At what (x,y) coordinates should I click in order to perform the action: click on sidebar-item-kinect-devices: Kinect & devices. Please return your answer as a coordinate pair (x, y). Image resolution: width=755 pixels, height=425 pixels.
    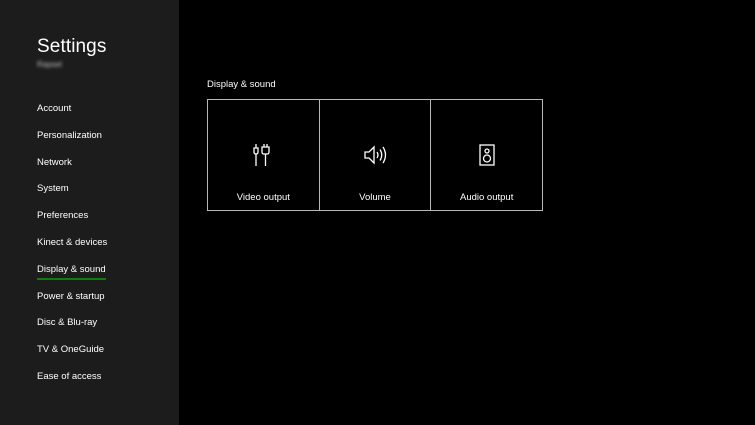
    Looking at the image, I should click on (72, 248).